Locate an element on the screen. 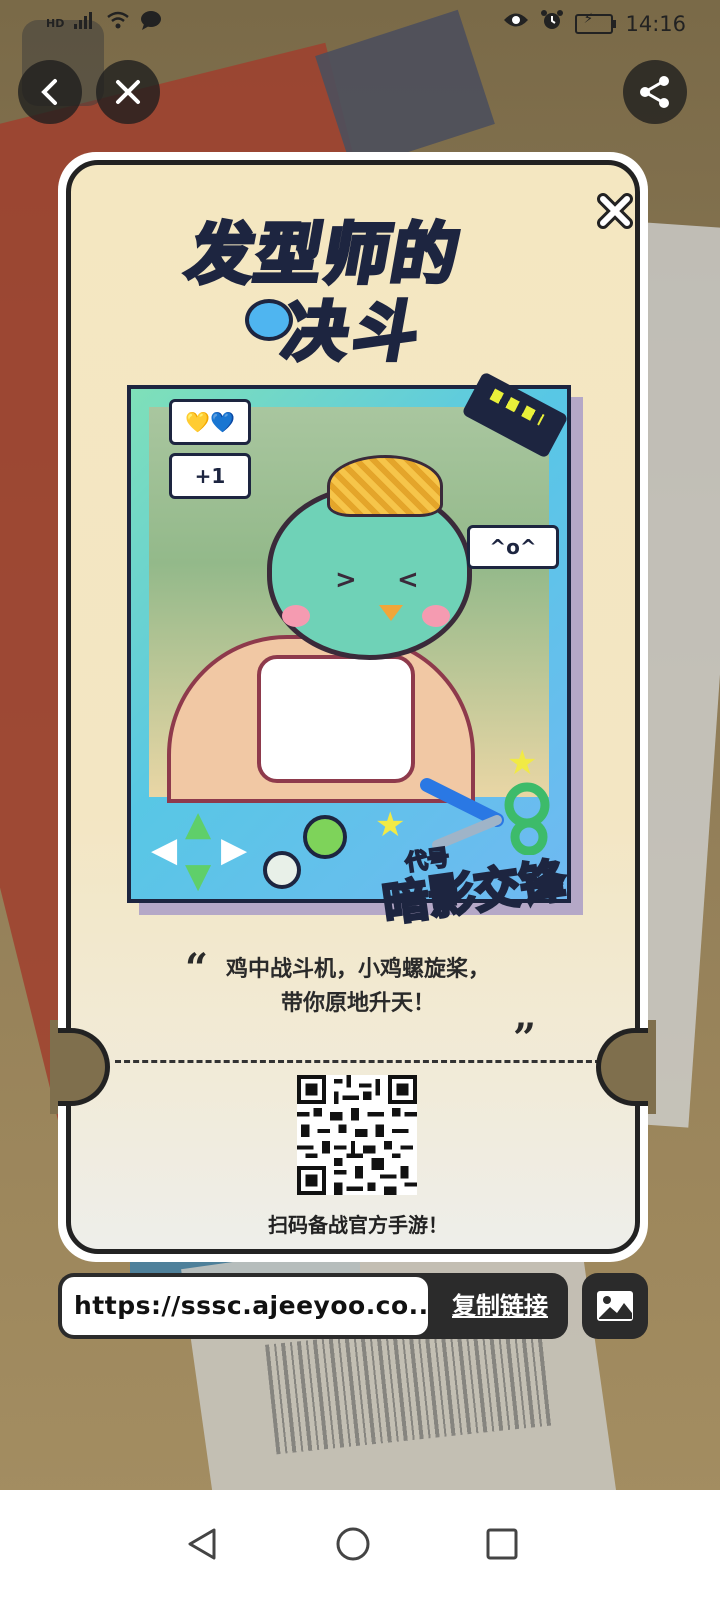 The image size is (720, 1600). like-bubble: +1 is located at coordinates (210, 476).